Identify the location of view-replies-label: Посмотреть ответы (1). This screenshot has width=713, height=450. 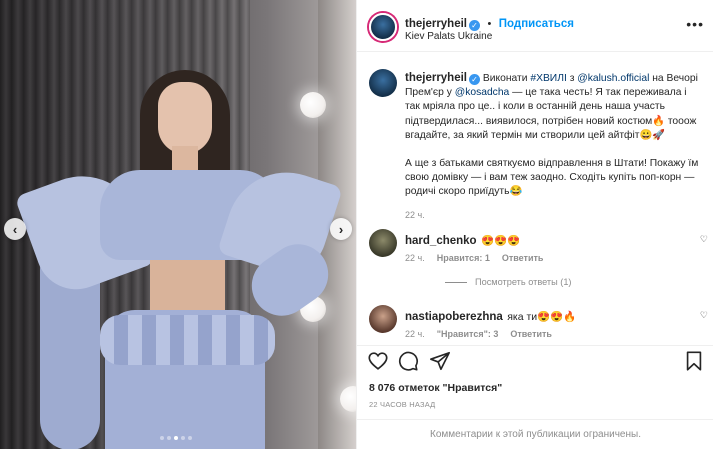
(523, 282).